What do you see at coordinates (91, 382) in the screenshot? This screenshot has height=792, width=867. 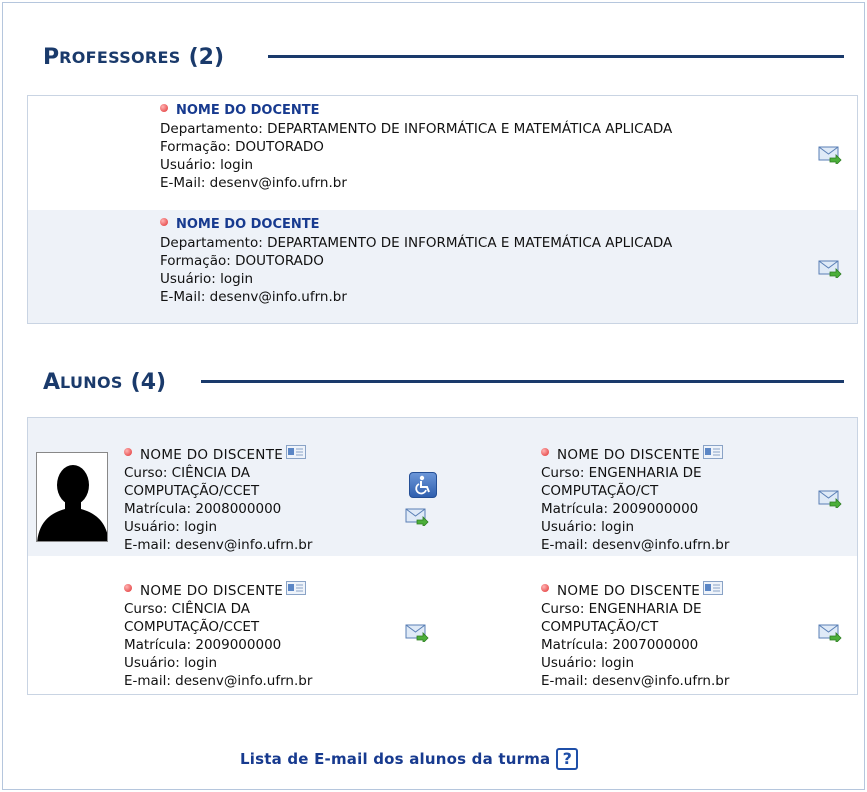 I see `alunos-title-rest: LUNOS` at bounding box center [91, 382].